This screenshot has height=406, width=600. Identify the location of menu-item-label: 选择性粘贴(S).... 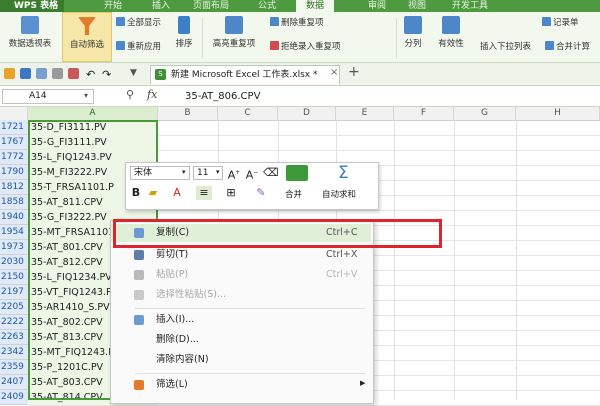
(191, 294).